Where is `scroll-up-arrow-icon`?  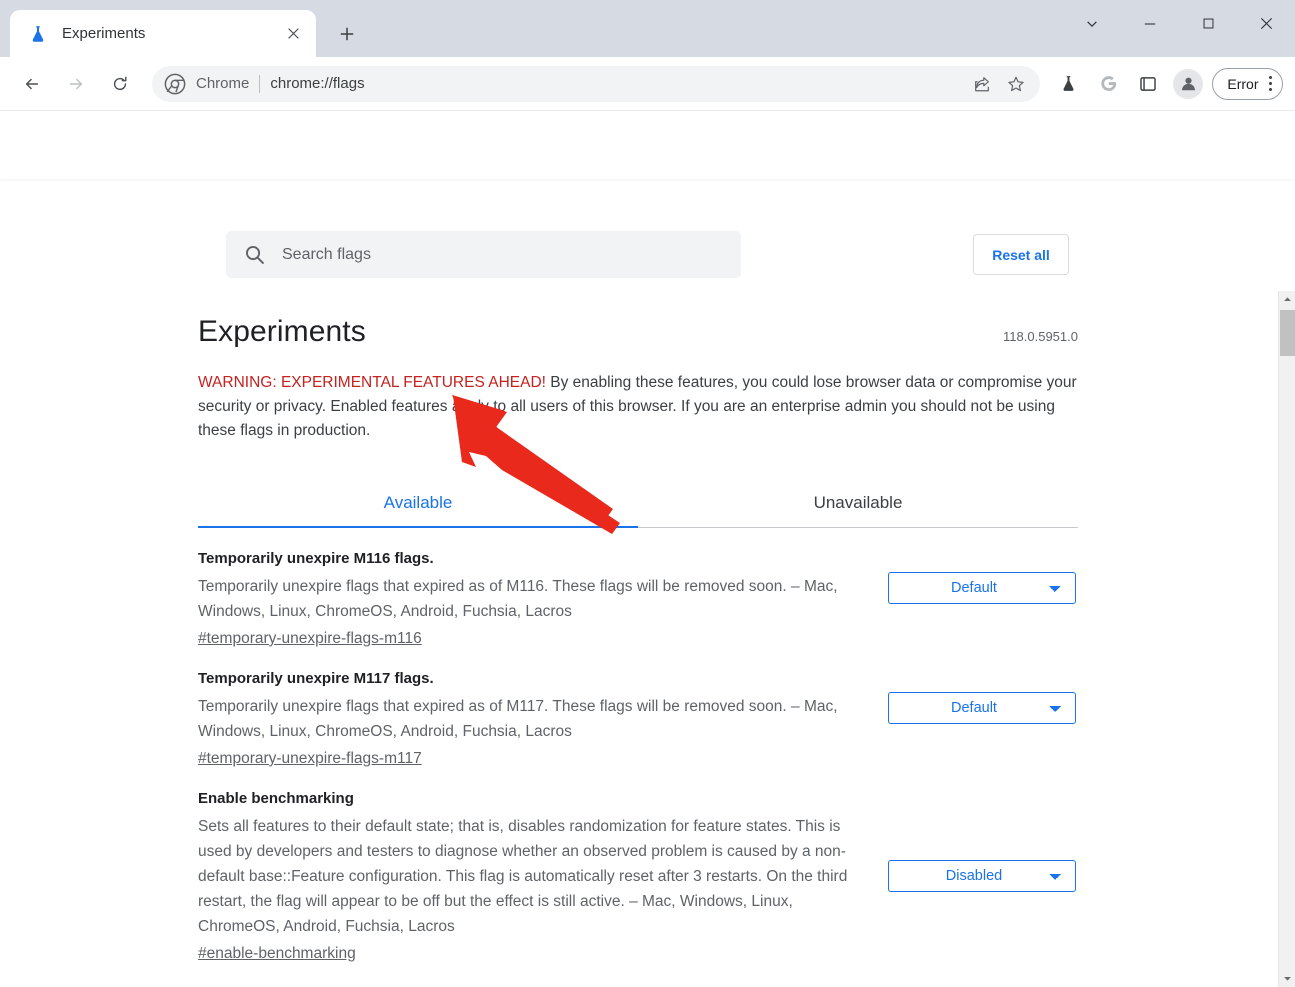
scroll-up-arrow-icon is located at coordinates (1287, 299).